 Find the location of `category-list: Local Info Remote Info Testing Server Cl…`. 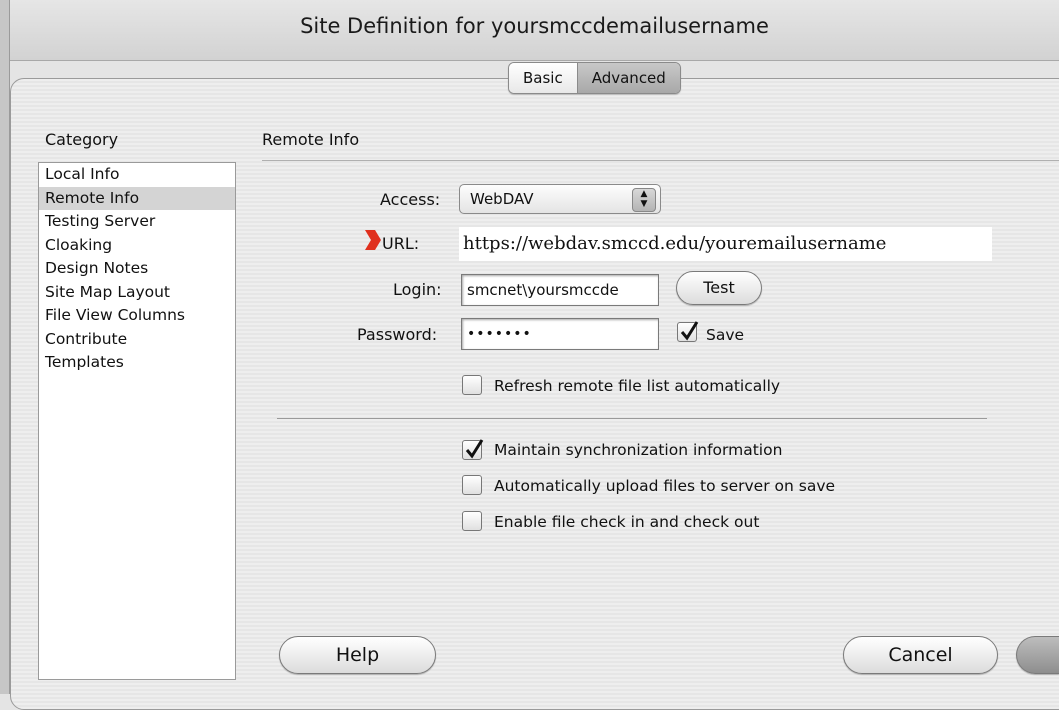

category-list: Local Info Remote Info Testing Server Cl… is located at coordinates (137, 421).